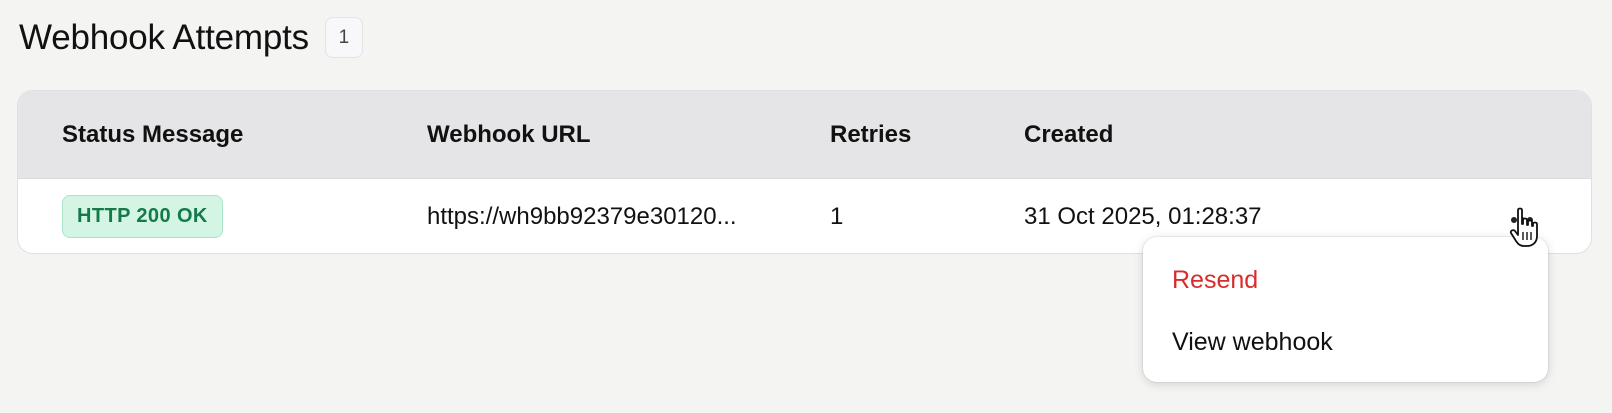 The image size is (1612, 413). I want to click on status-cell: HTTP 200 OK, so click(142, 216).